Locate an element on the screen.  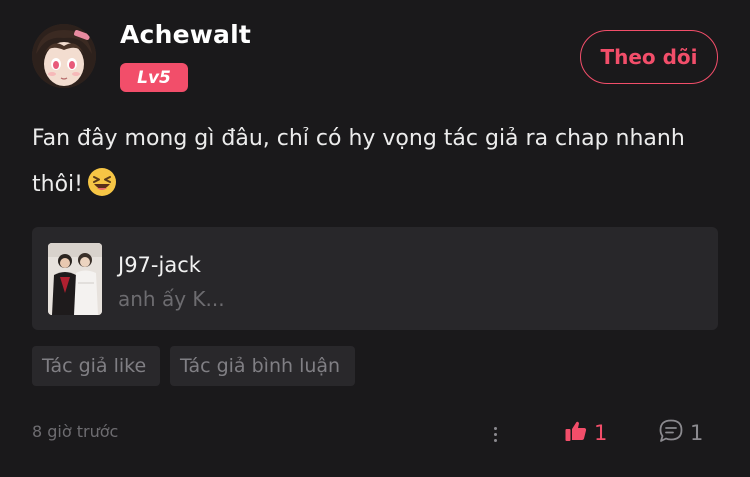
like-button: 1 is located at coordinates (585, 433).